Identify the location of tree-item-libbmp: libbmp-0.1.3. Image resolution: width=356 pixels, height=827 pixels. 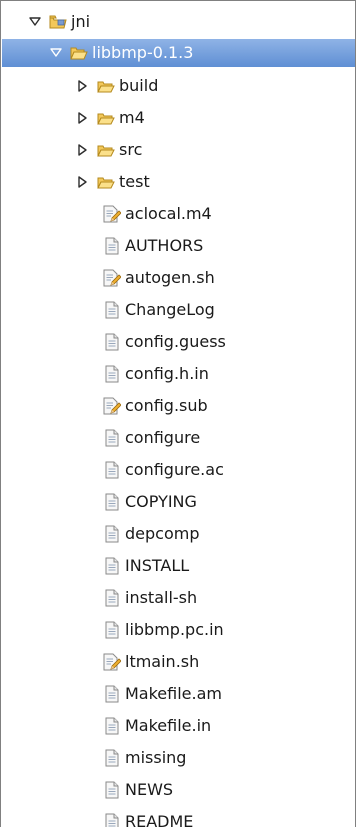
(178, 53).